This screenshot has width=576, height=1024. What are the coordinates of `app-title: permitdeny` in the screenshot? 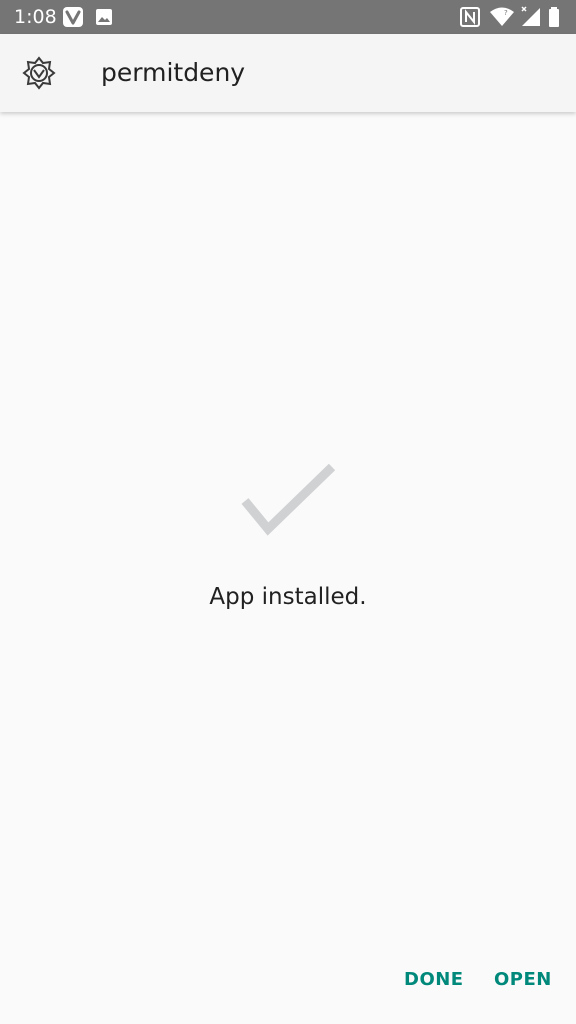 It's located at (173, 72).